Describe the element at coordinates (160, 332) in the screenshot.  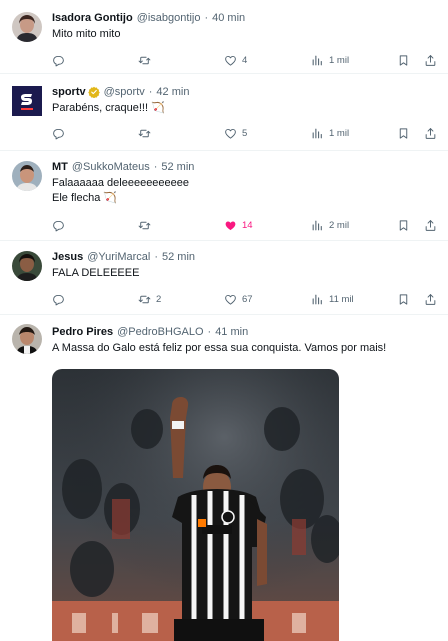
I see `handle: @PedroBHGALO` at that location.